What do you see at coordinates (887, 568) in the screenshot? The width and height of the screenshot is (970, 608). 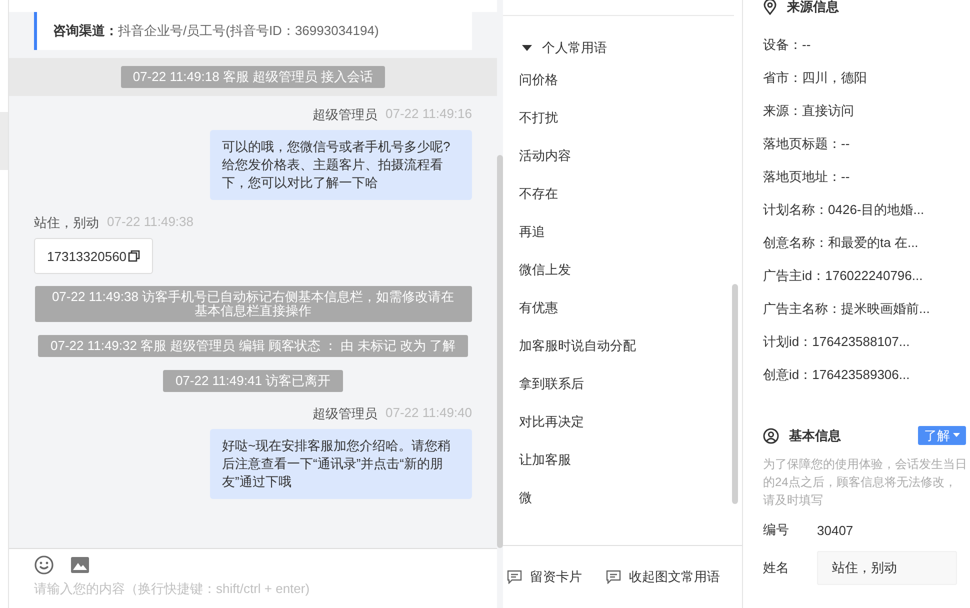 I see `name-field: 站住，别动` at bounding box center [887, 568].